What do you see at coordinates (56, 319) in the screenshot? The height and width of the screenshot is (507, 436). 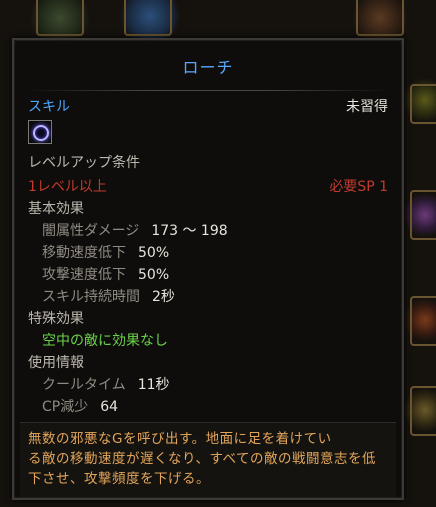 I see `special-effect-header: 特殊効果` at bounding box center [56, 319].